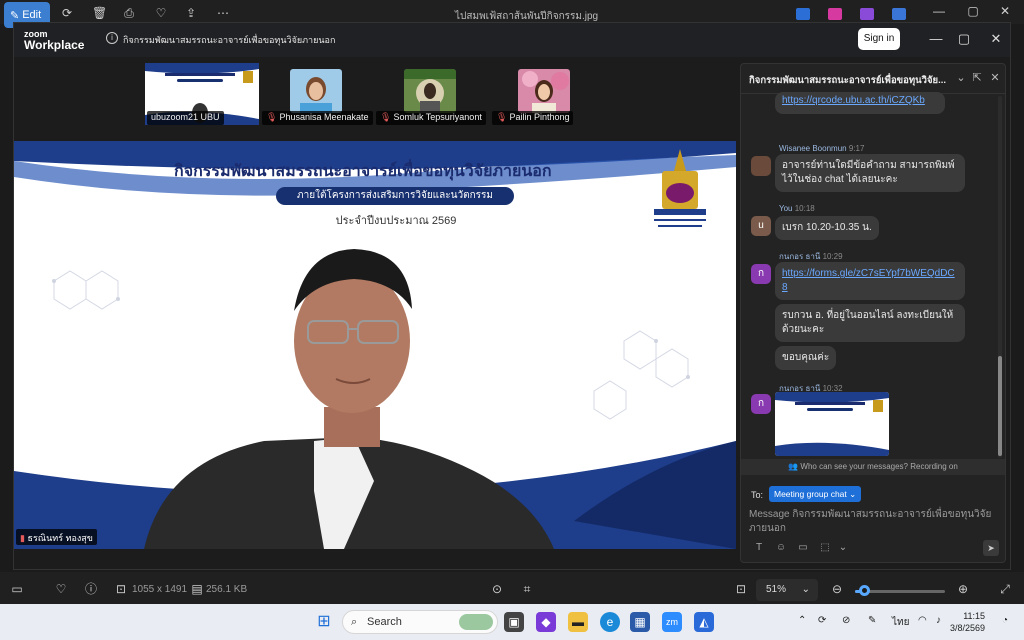 This screenshot has width=1024, height=640. Describe the element at coordinates (384, 622) in the screenshot. I see `search-placeholder: Search` at that location.